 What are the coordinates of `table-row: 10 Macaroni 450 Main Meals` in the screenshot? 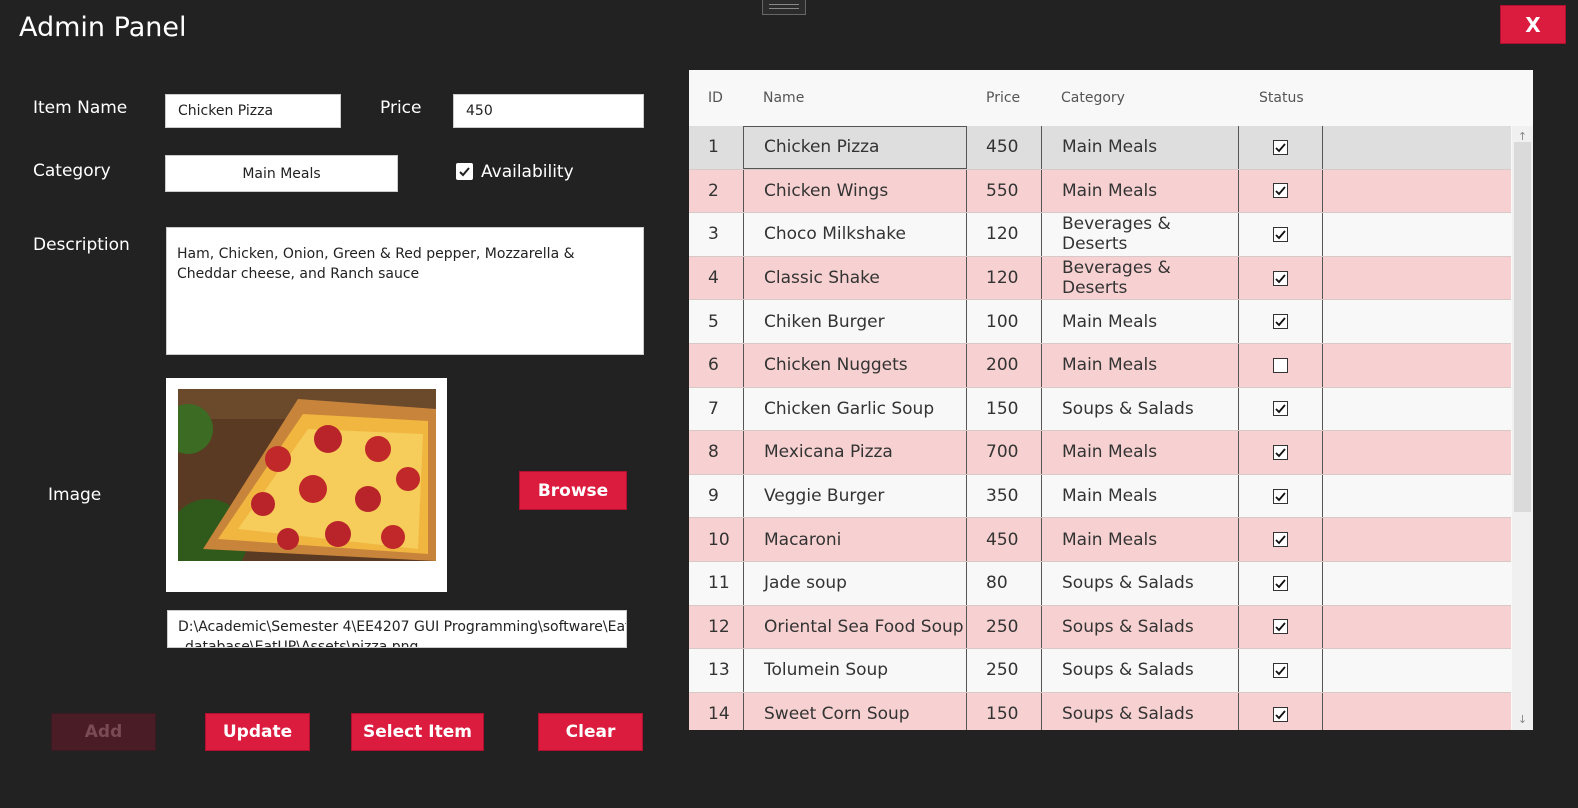 It's located at (1100, 540).